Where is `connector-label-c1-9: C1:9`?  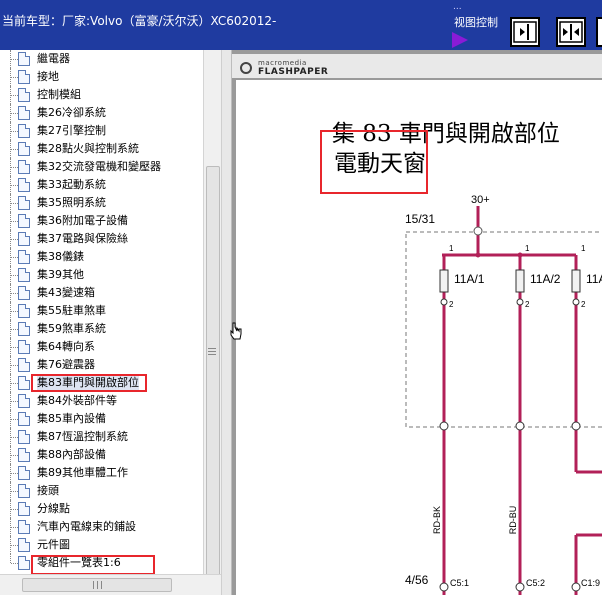
connector-label-c1-9: C1:9 is located at coordinates (590, 583).